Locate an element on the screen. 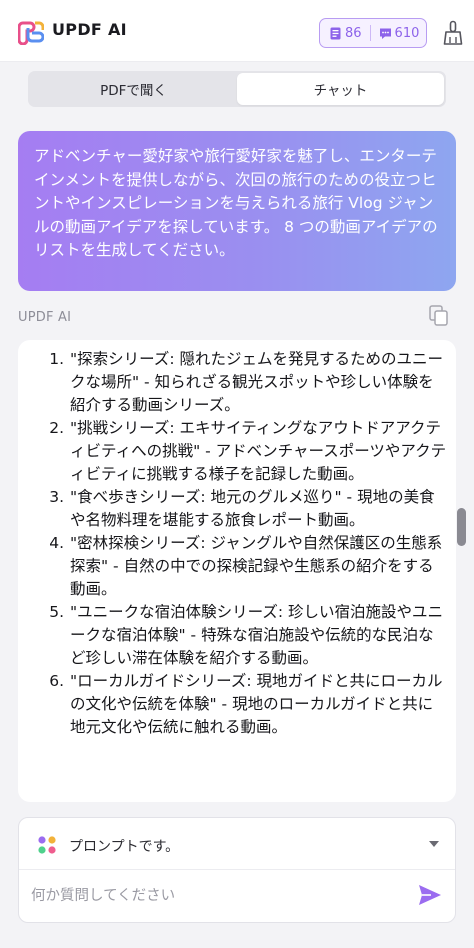  prompt-selector: プロンプトです。 is located at coordinates (237, 844).